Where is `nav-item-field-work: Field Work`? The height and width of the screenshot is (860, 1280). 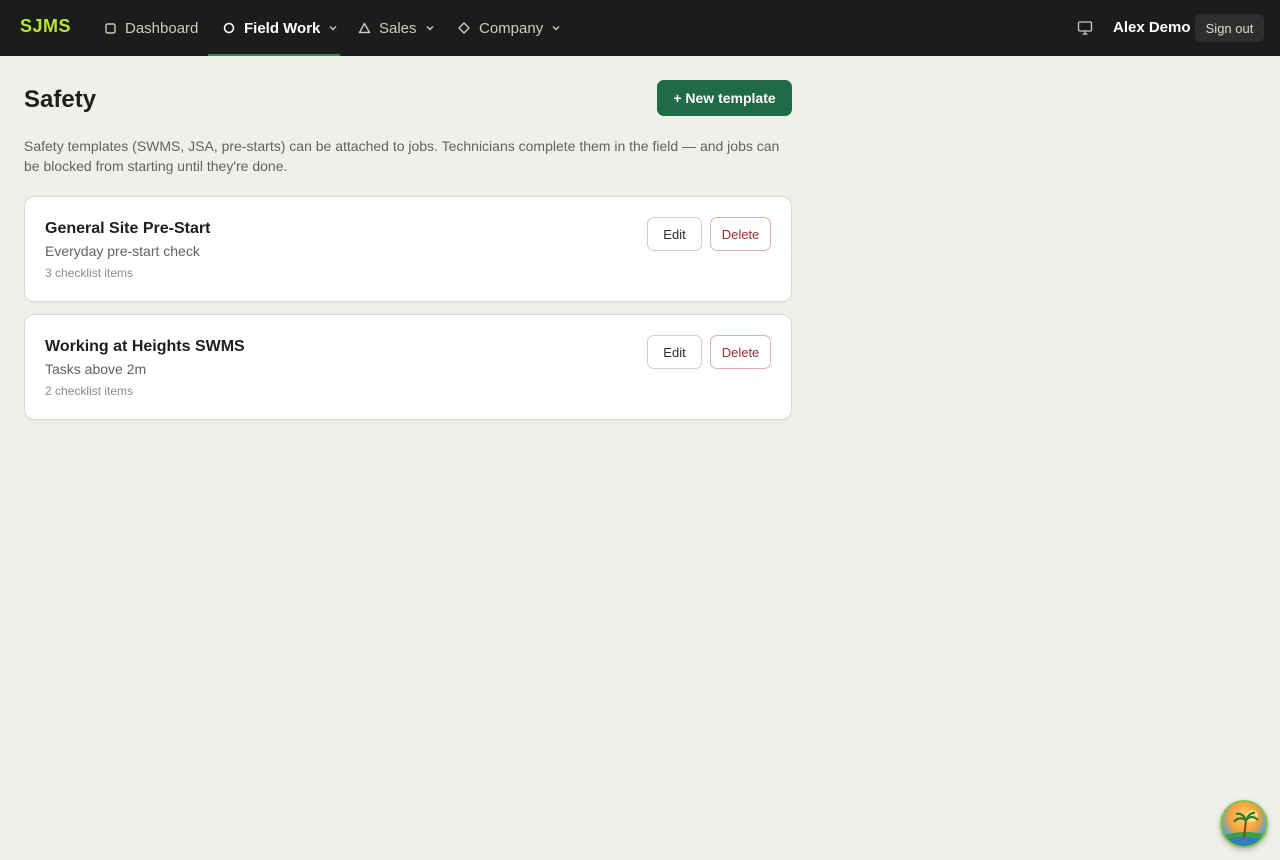 nav-item-field-work: Field Work is located at coordinates (274, 28).